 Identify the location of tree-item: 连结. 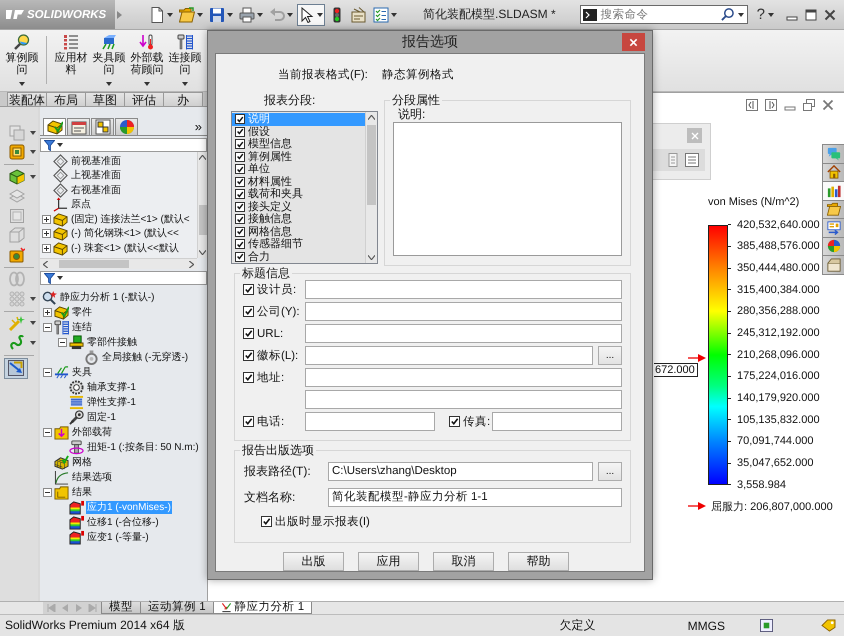
(82, 327).